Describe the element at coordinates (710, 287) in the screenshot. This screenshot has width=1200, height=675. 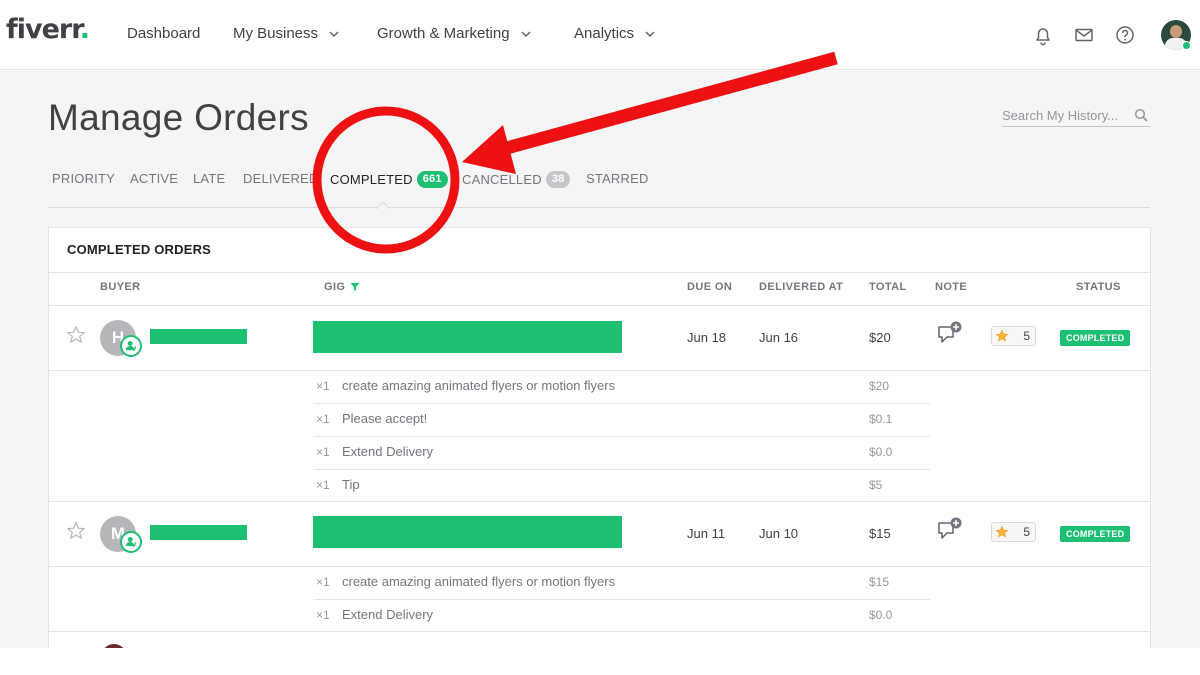
I see `col-due-on: DUE ON` at that location.